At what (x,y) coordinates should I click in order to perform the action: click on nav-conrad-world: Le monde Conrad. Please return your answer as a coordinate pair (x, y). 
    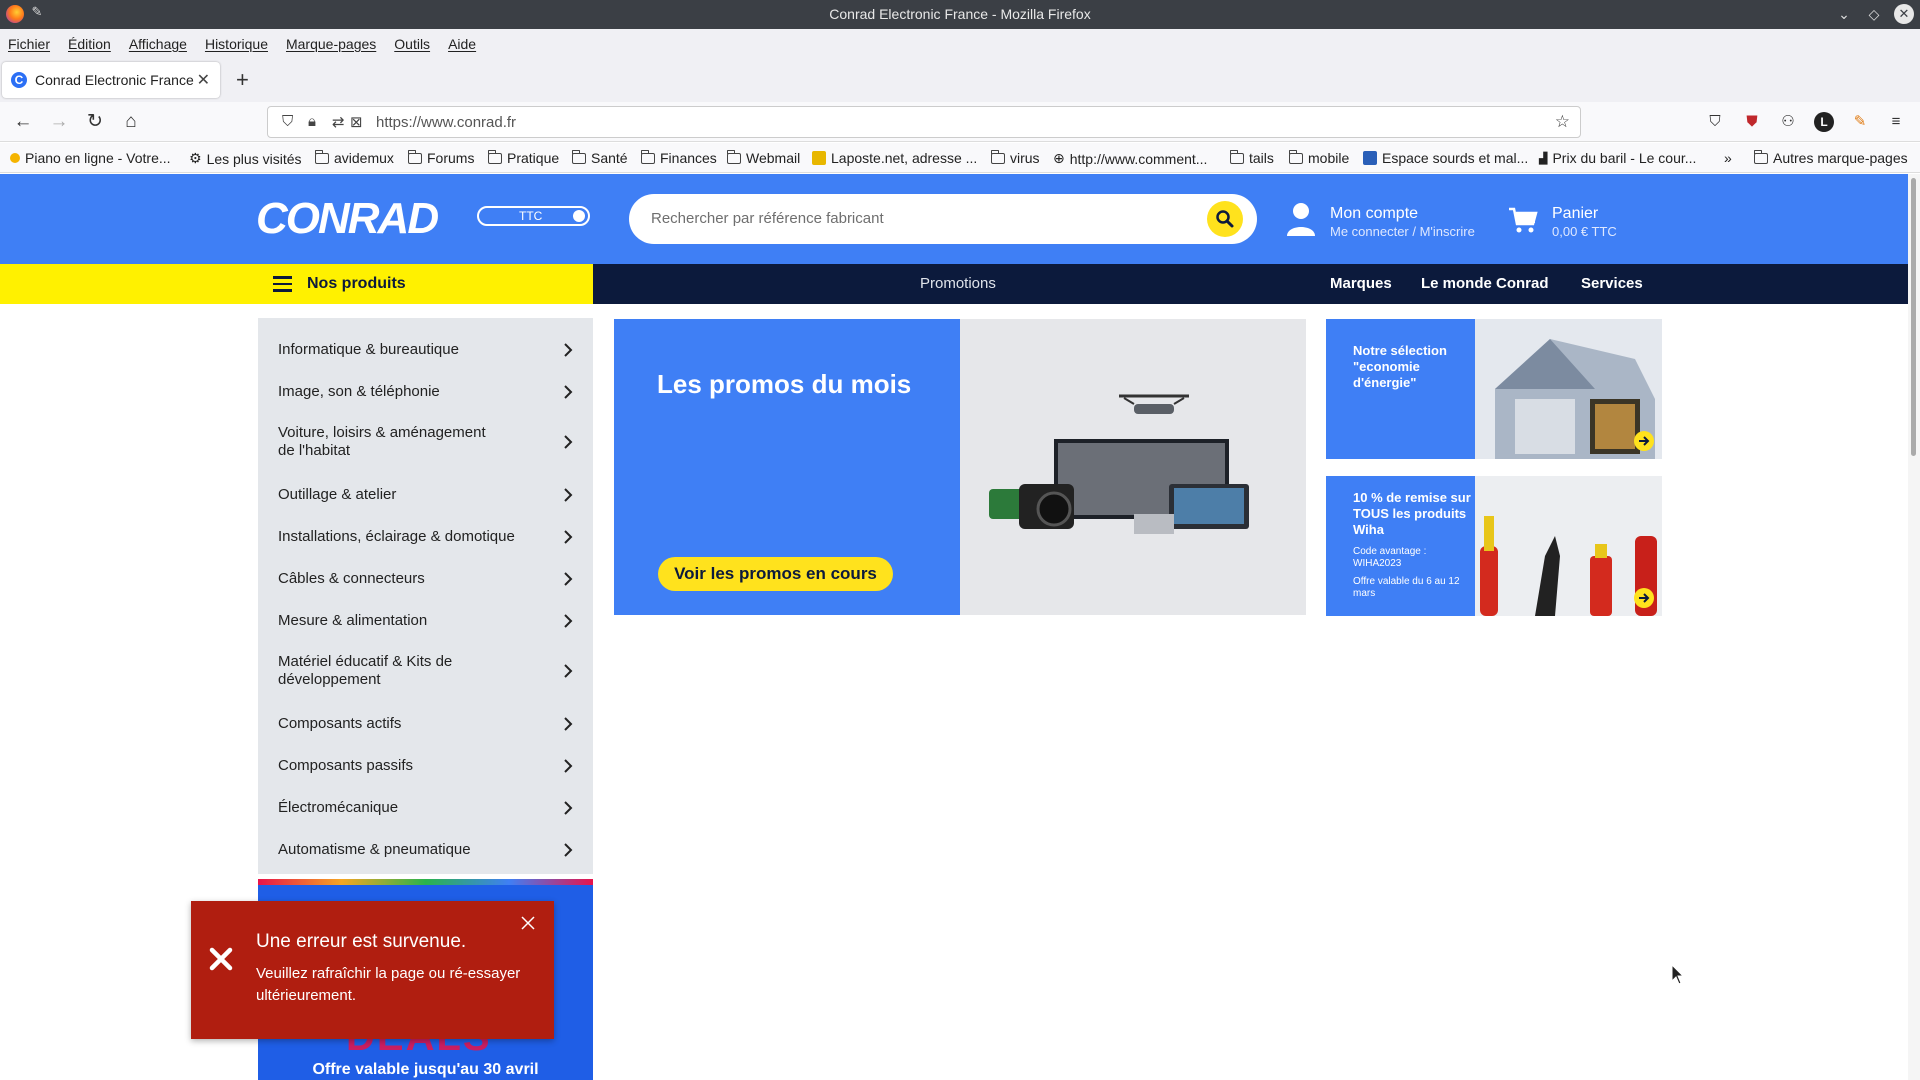
    Looking at the image, I should click on (1485, 283).